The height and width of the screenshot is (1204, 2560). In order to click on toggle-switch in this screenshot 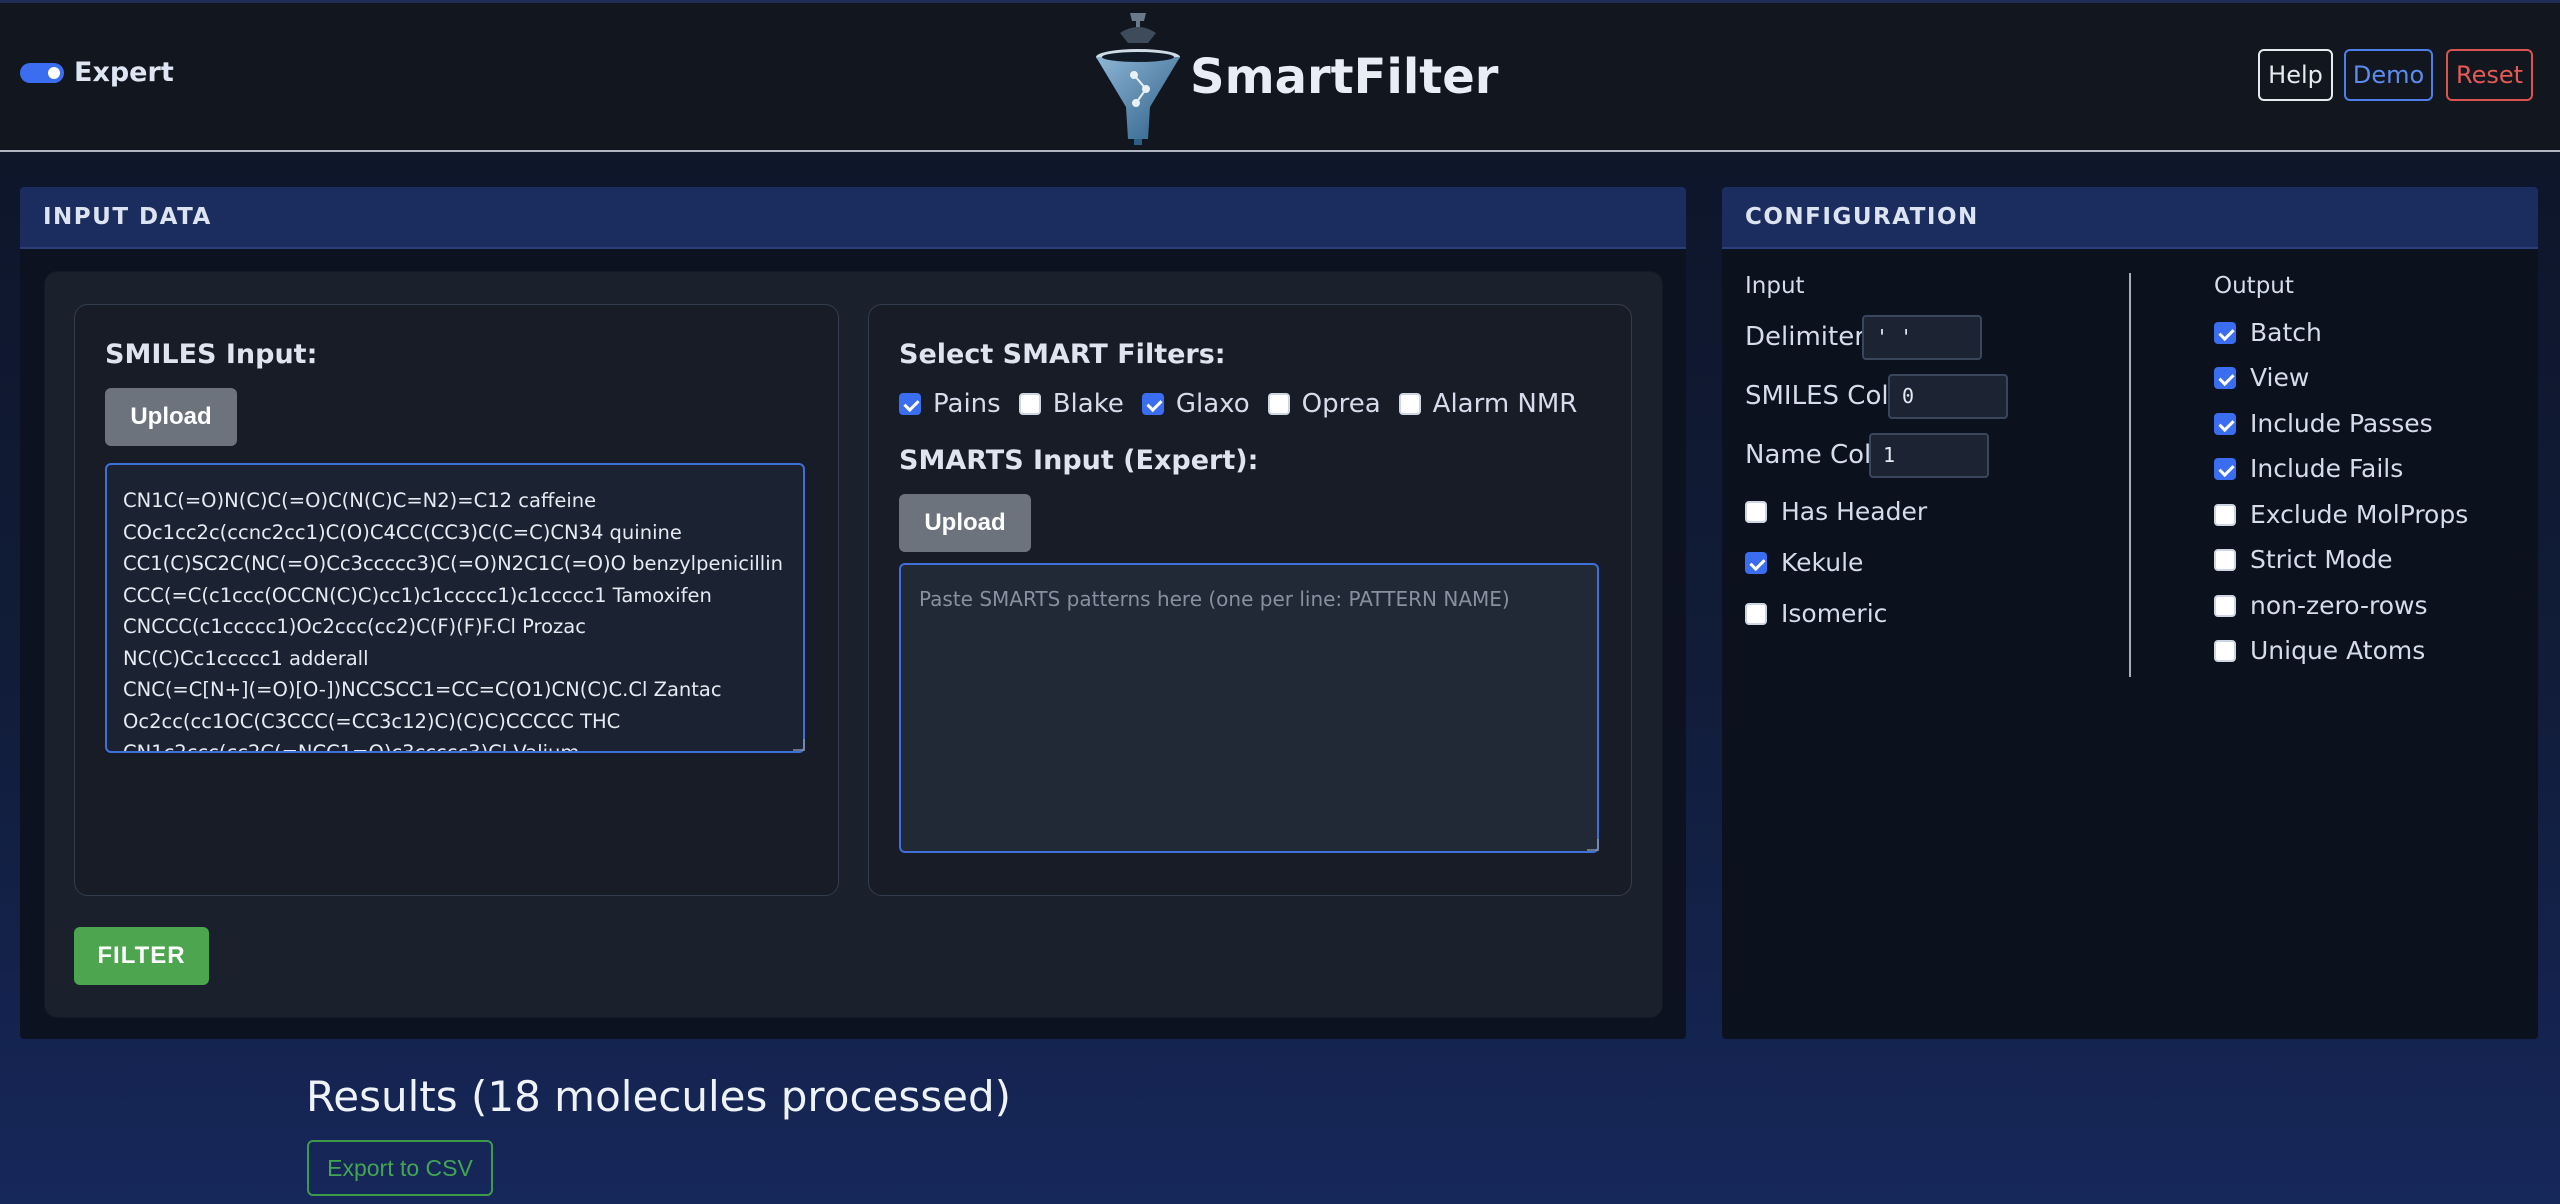, I will do `click(42, 72)`.